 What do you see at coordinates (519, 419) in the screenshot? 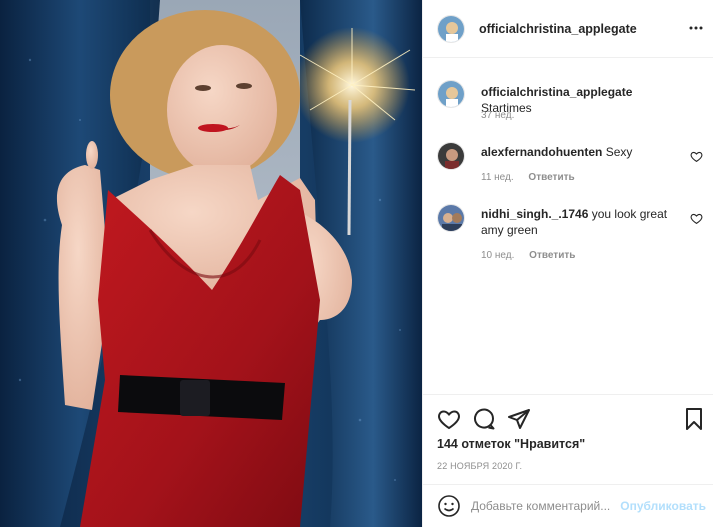
I see `share-icon` at bounding box center [519, 419].